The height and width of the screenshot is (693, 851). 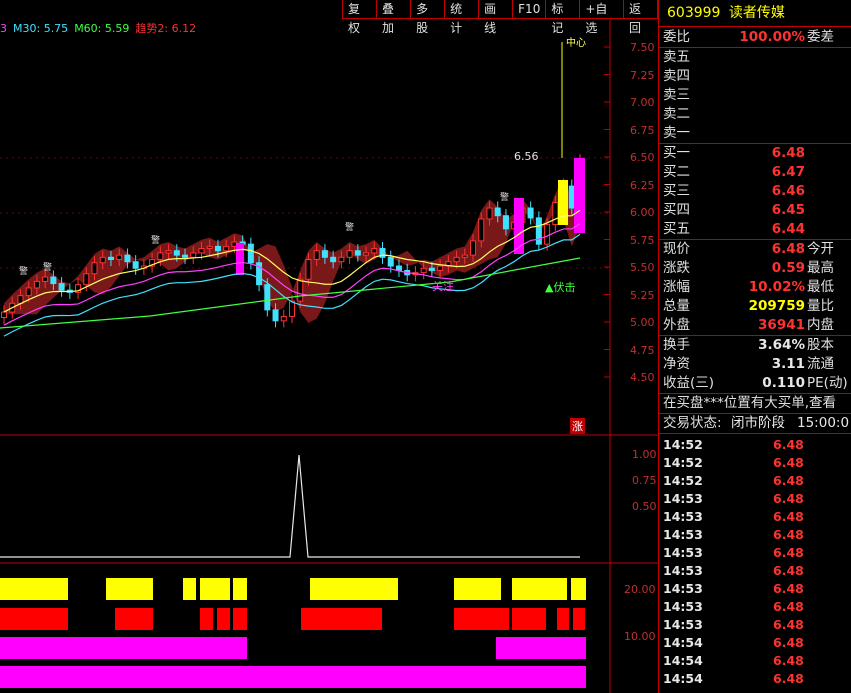 What do you see at coordinates (755, 383) in the screenshot?
I see `fundamental-row: 收益(三) 0.110 PE(动)` at bounding box center [755, 383].